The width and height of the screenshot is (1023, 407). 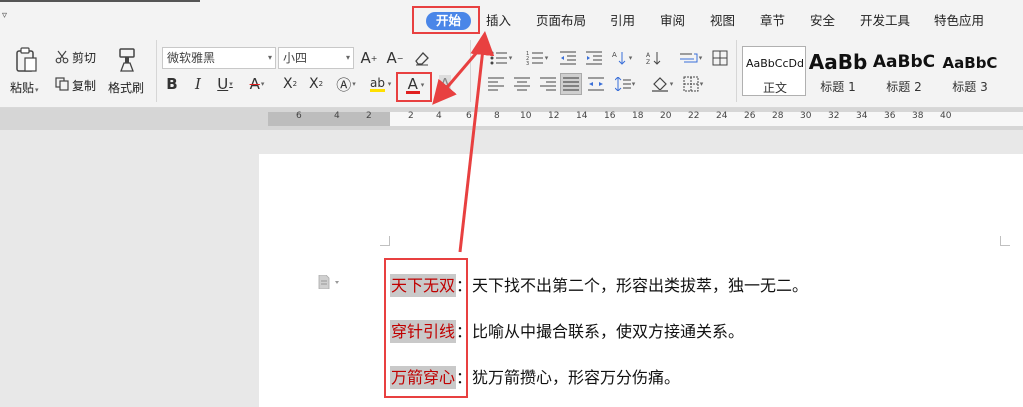 I want to click on tab-page-layout: 页面布局, so click(x=561, y=21).